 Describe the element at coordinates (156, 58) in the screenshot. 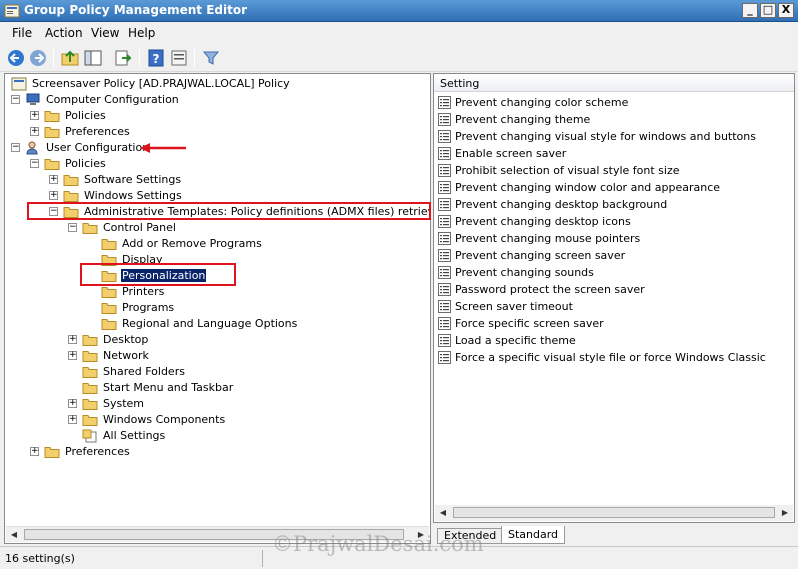

I see `help-icon: ?` at that location.